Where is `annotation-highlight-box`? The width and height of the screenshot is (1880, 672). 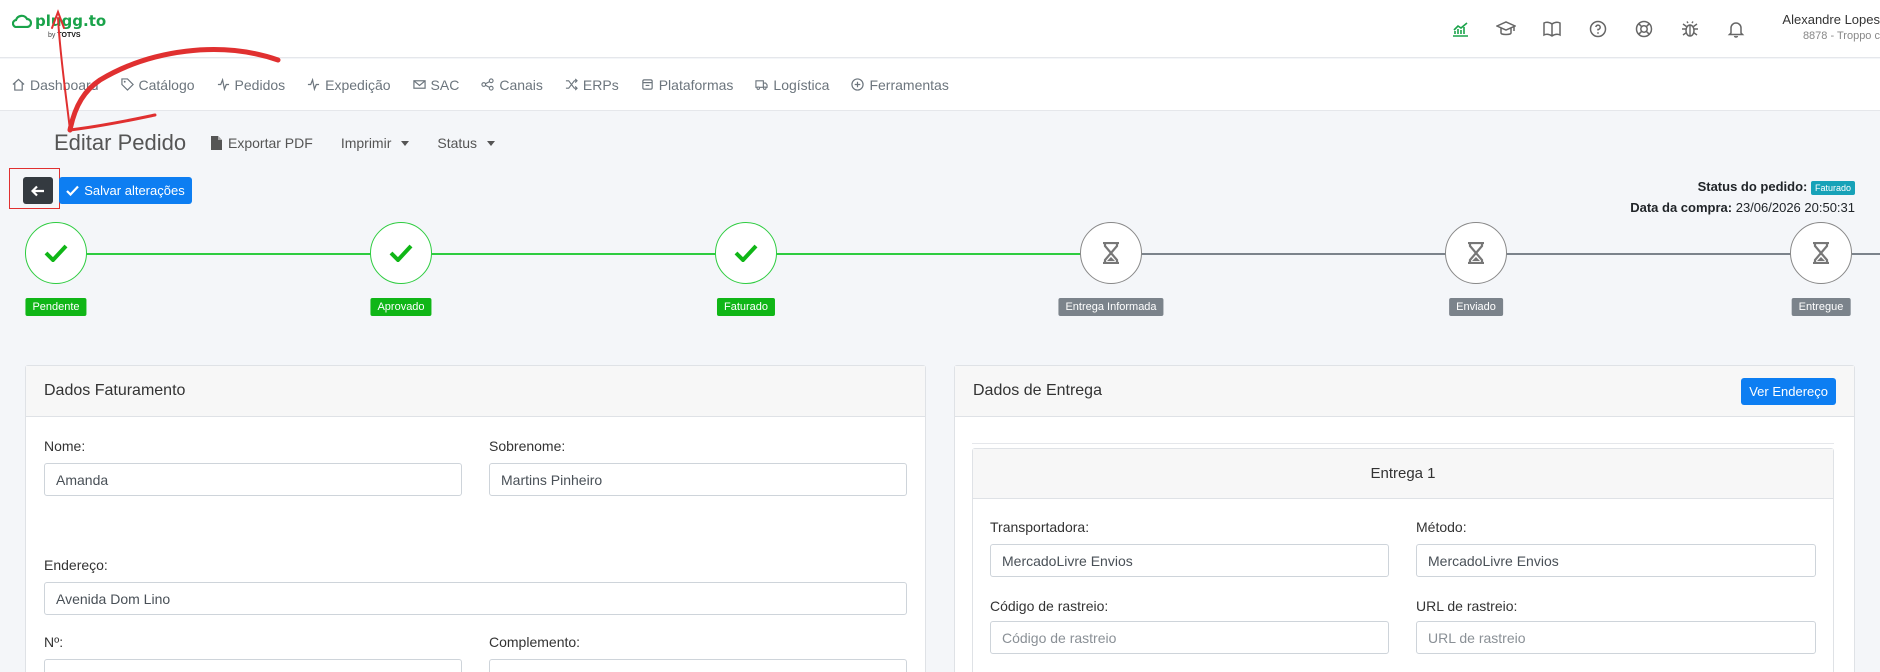
annotation-highlight-box is located at coordinates (34, 188).